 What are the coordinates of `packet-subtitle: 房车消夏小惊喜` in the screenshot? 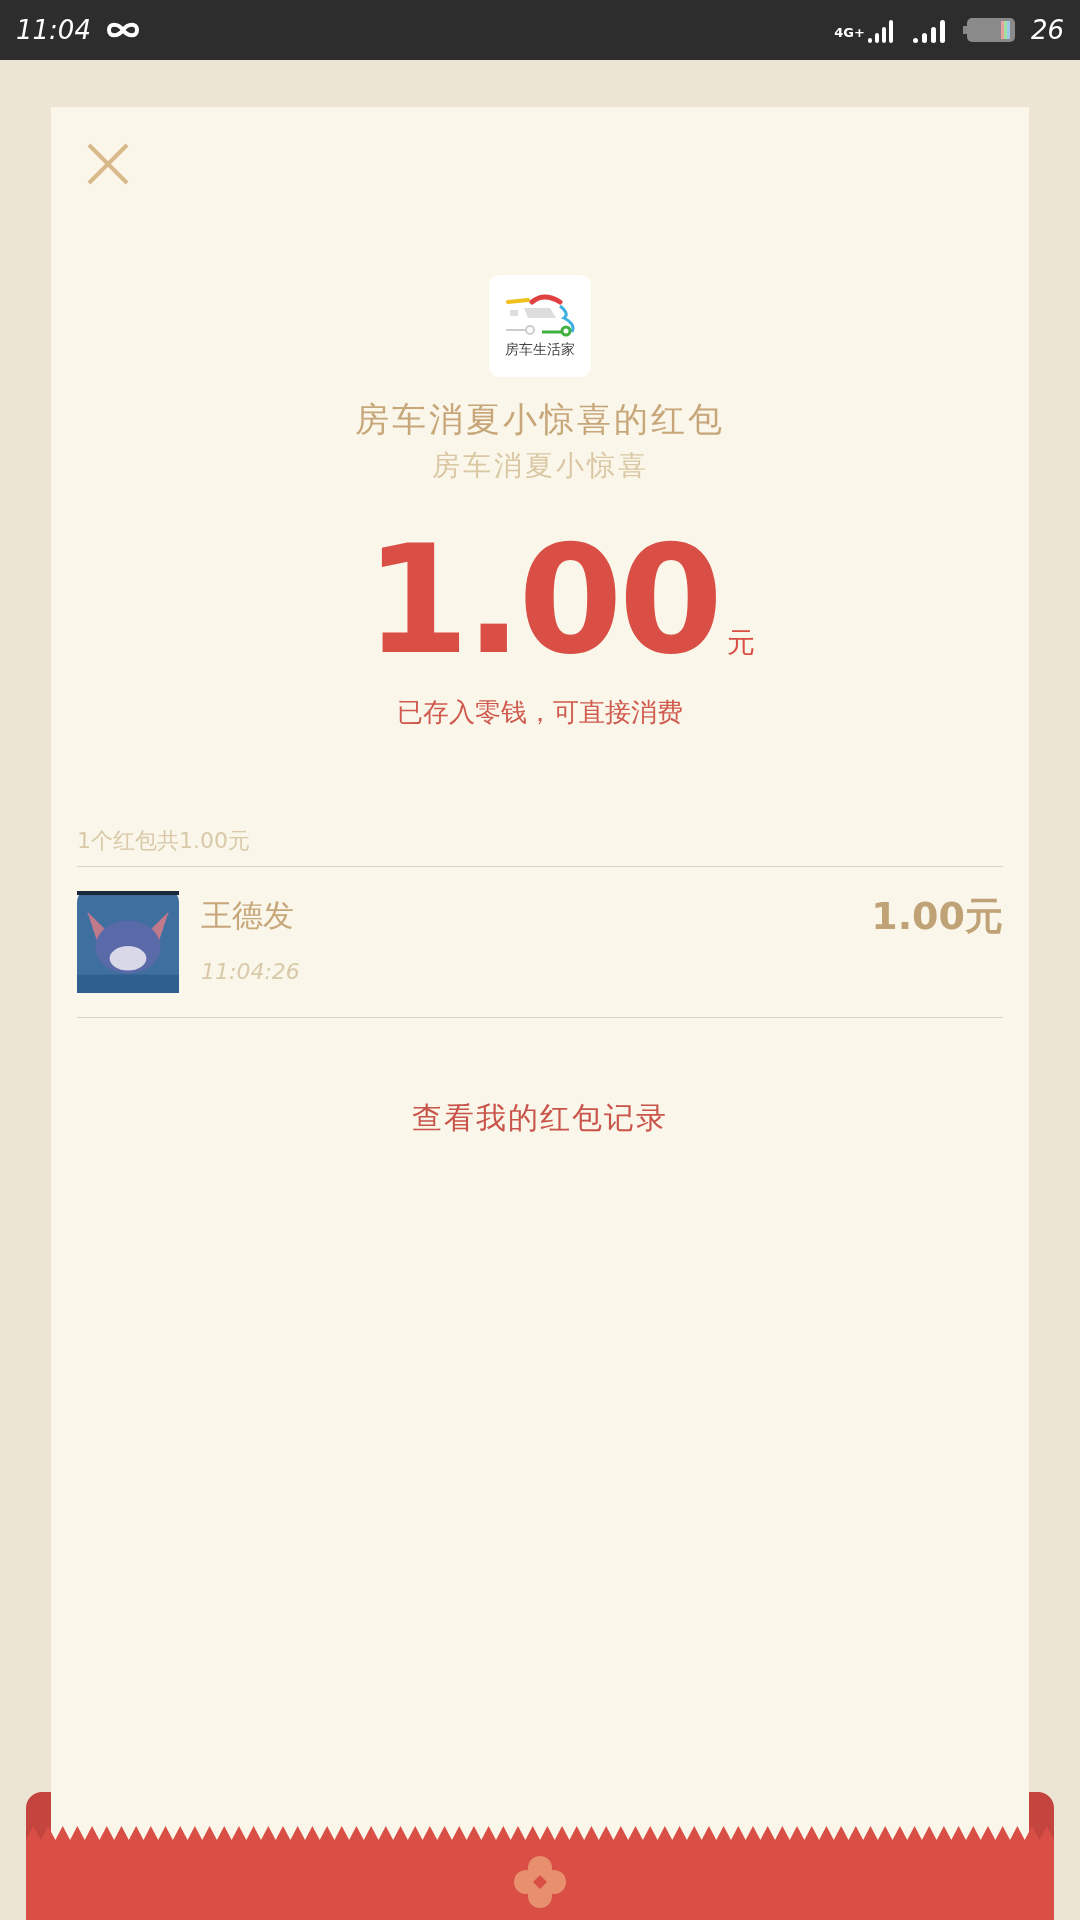 It's located at (540, 466).